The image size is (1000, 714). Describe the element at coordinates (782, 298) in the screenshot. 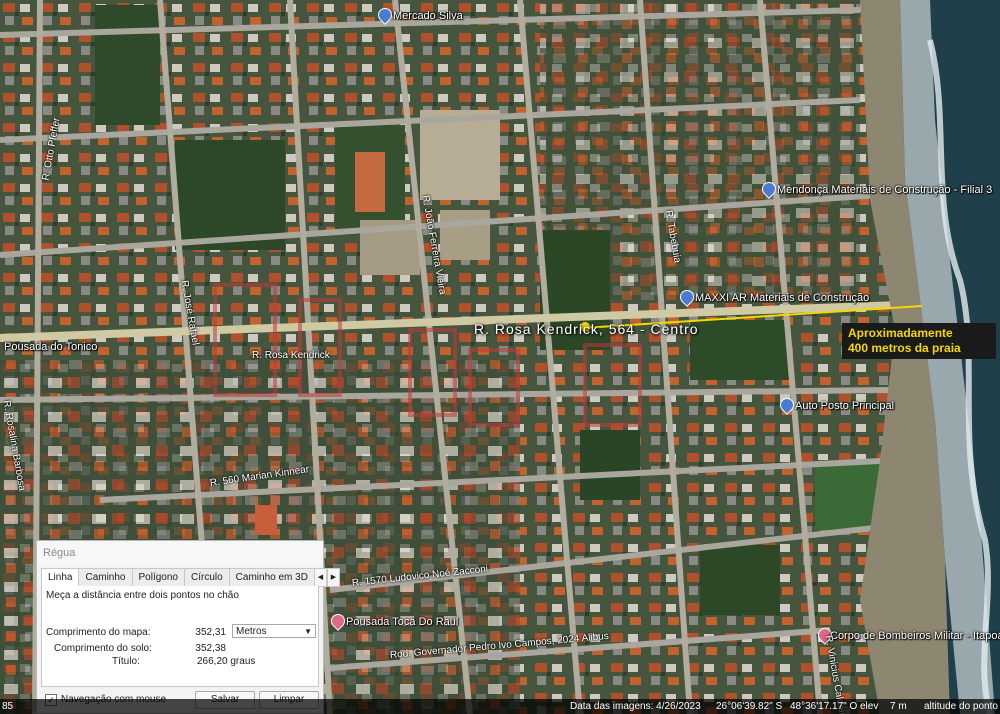

I see `place-label-maxxi-ar: MAXXI AR Materiais de Construção` at that location.